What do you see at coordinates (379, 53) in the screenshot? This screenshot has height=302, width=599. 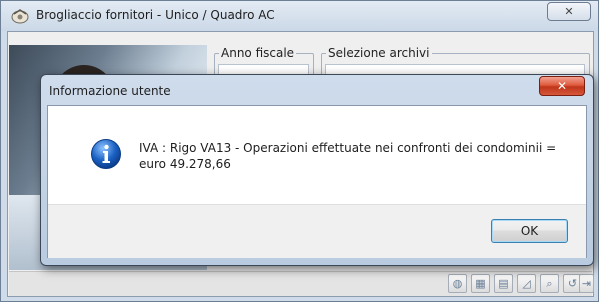 I see `selezione-archivi-label: Selezione archivi` at bounding box center [379, 53].